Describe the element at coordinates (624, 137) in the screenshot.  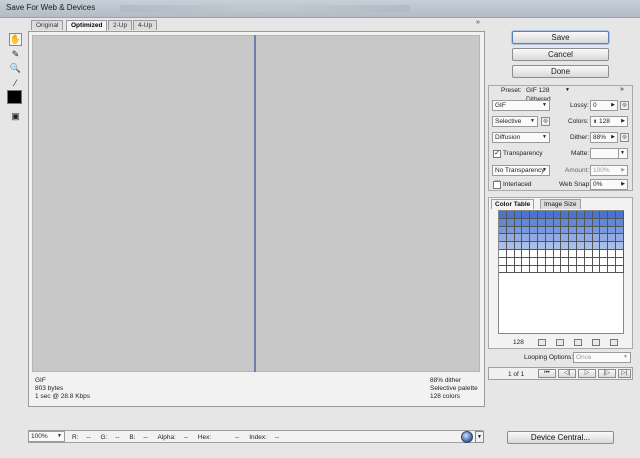
I see `dither-mask-icon: ◎` at that location.